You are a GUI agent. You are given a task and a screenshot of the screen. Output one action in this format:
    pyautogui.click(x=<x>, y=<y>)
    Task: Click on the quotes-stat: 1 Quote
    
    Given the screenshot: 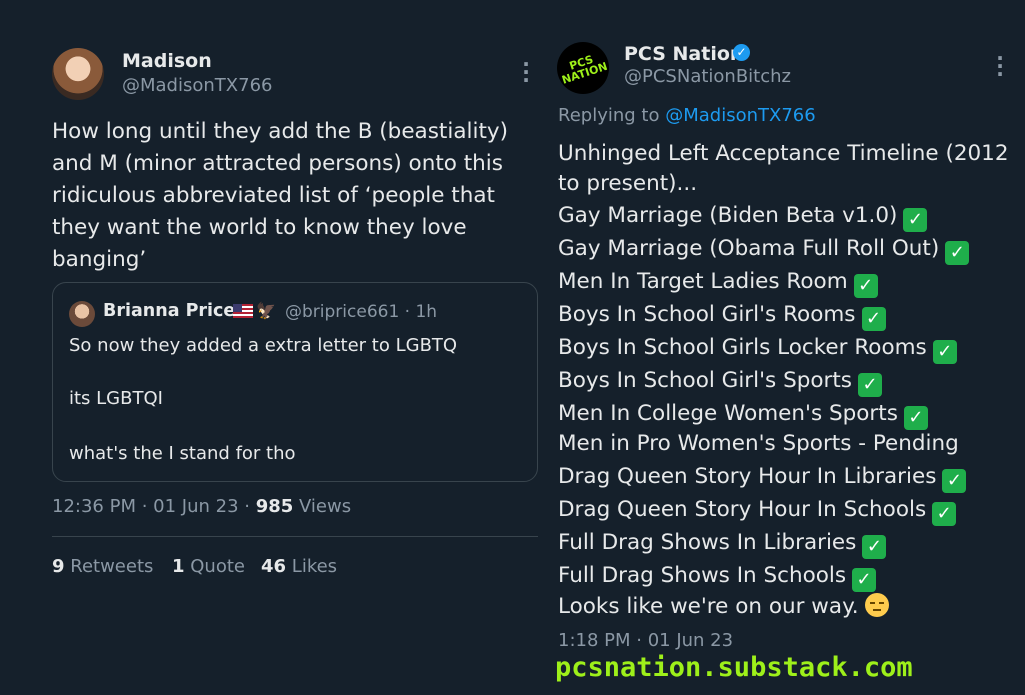 What is the action you would take?
    pyautogui.click(x=208, y=566)
    